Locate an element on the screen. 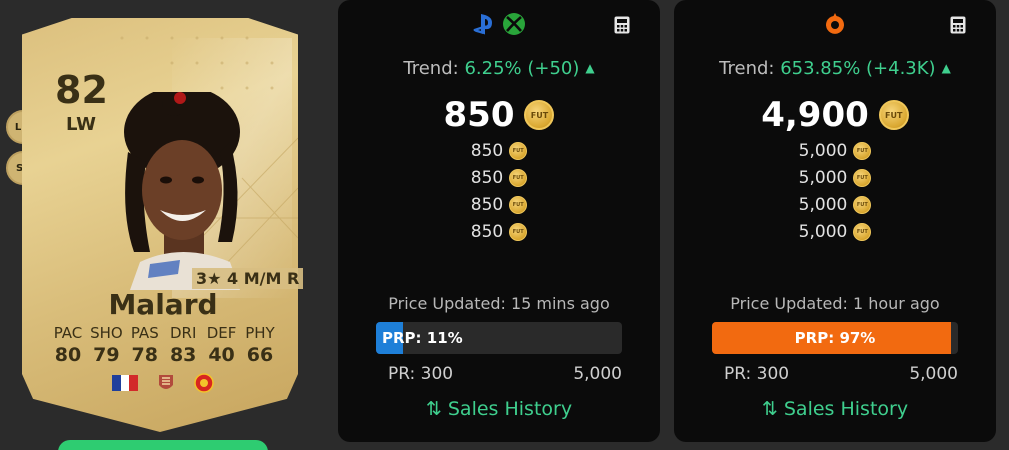 This screenshot has height=450, width=1009. stat-value: 79 is located at coordinates (106, 355).